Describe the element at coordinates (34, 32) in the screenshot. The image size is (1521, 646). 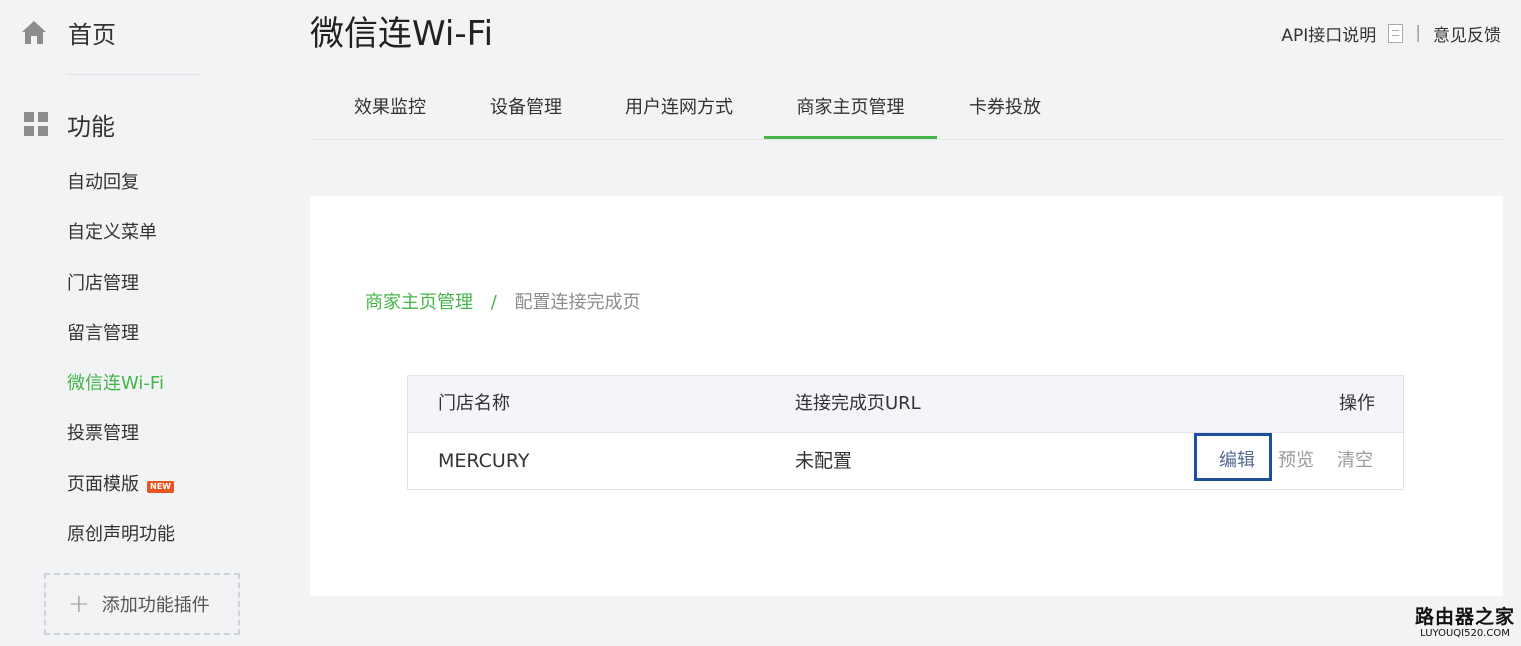
I see `home-icon` at that location.